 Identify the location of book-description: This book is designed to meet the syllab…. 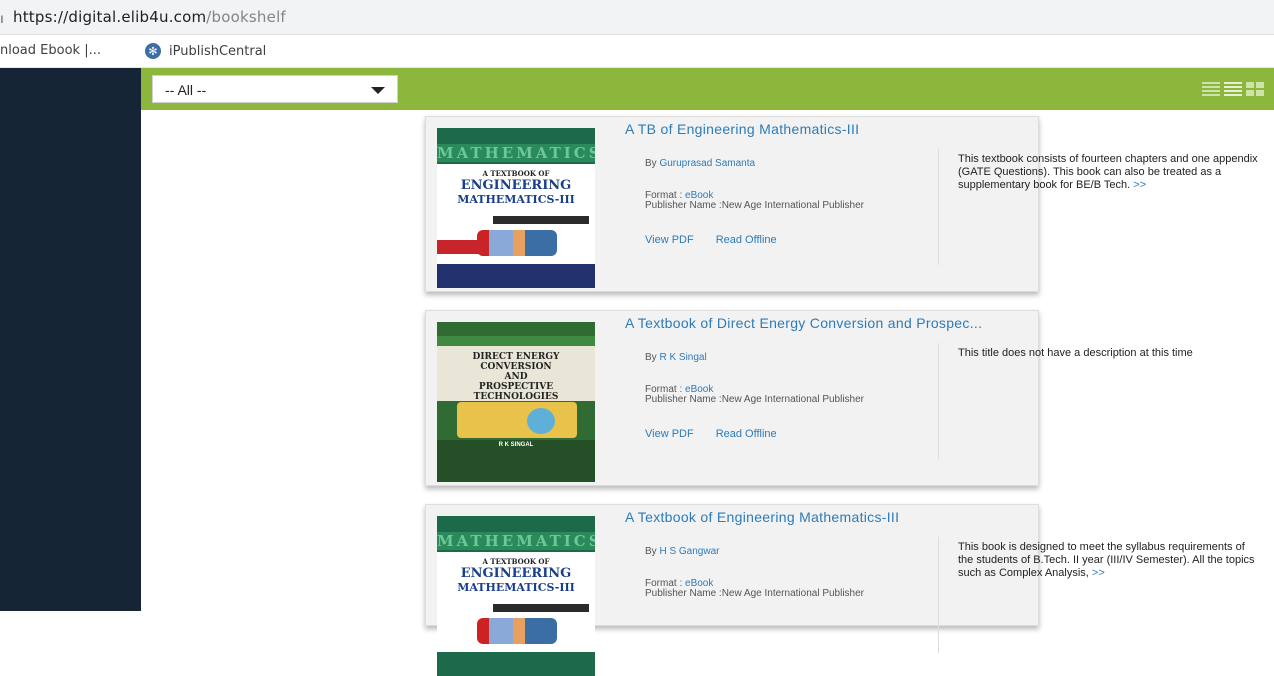
(1108, 560).